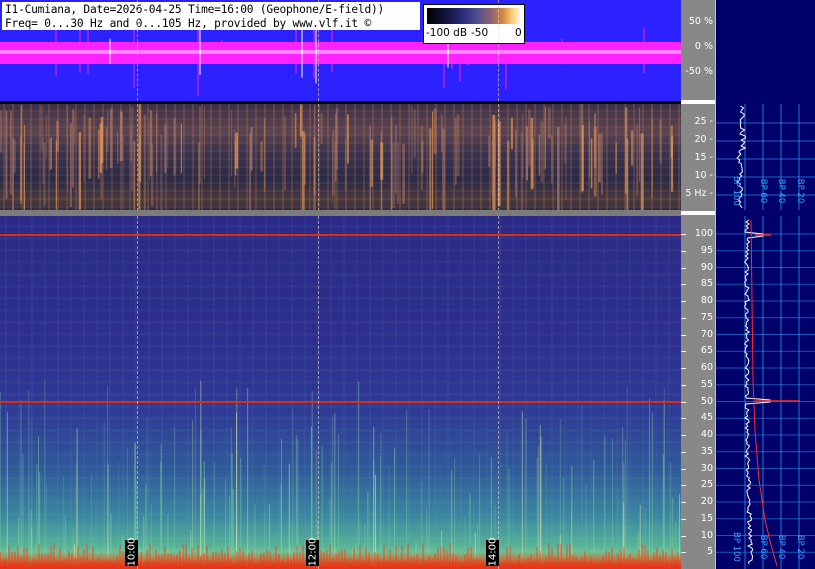 This screenshot has height=569, width=815. I want to click on high-tick: 55, so click(706, 384).